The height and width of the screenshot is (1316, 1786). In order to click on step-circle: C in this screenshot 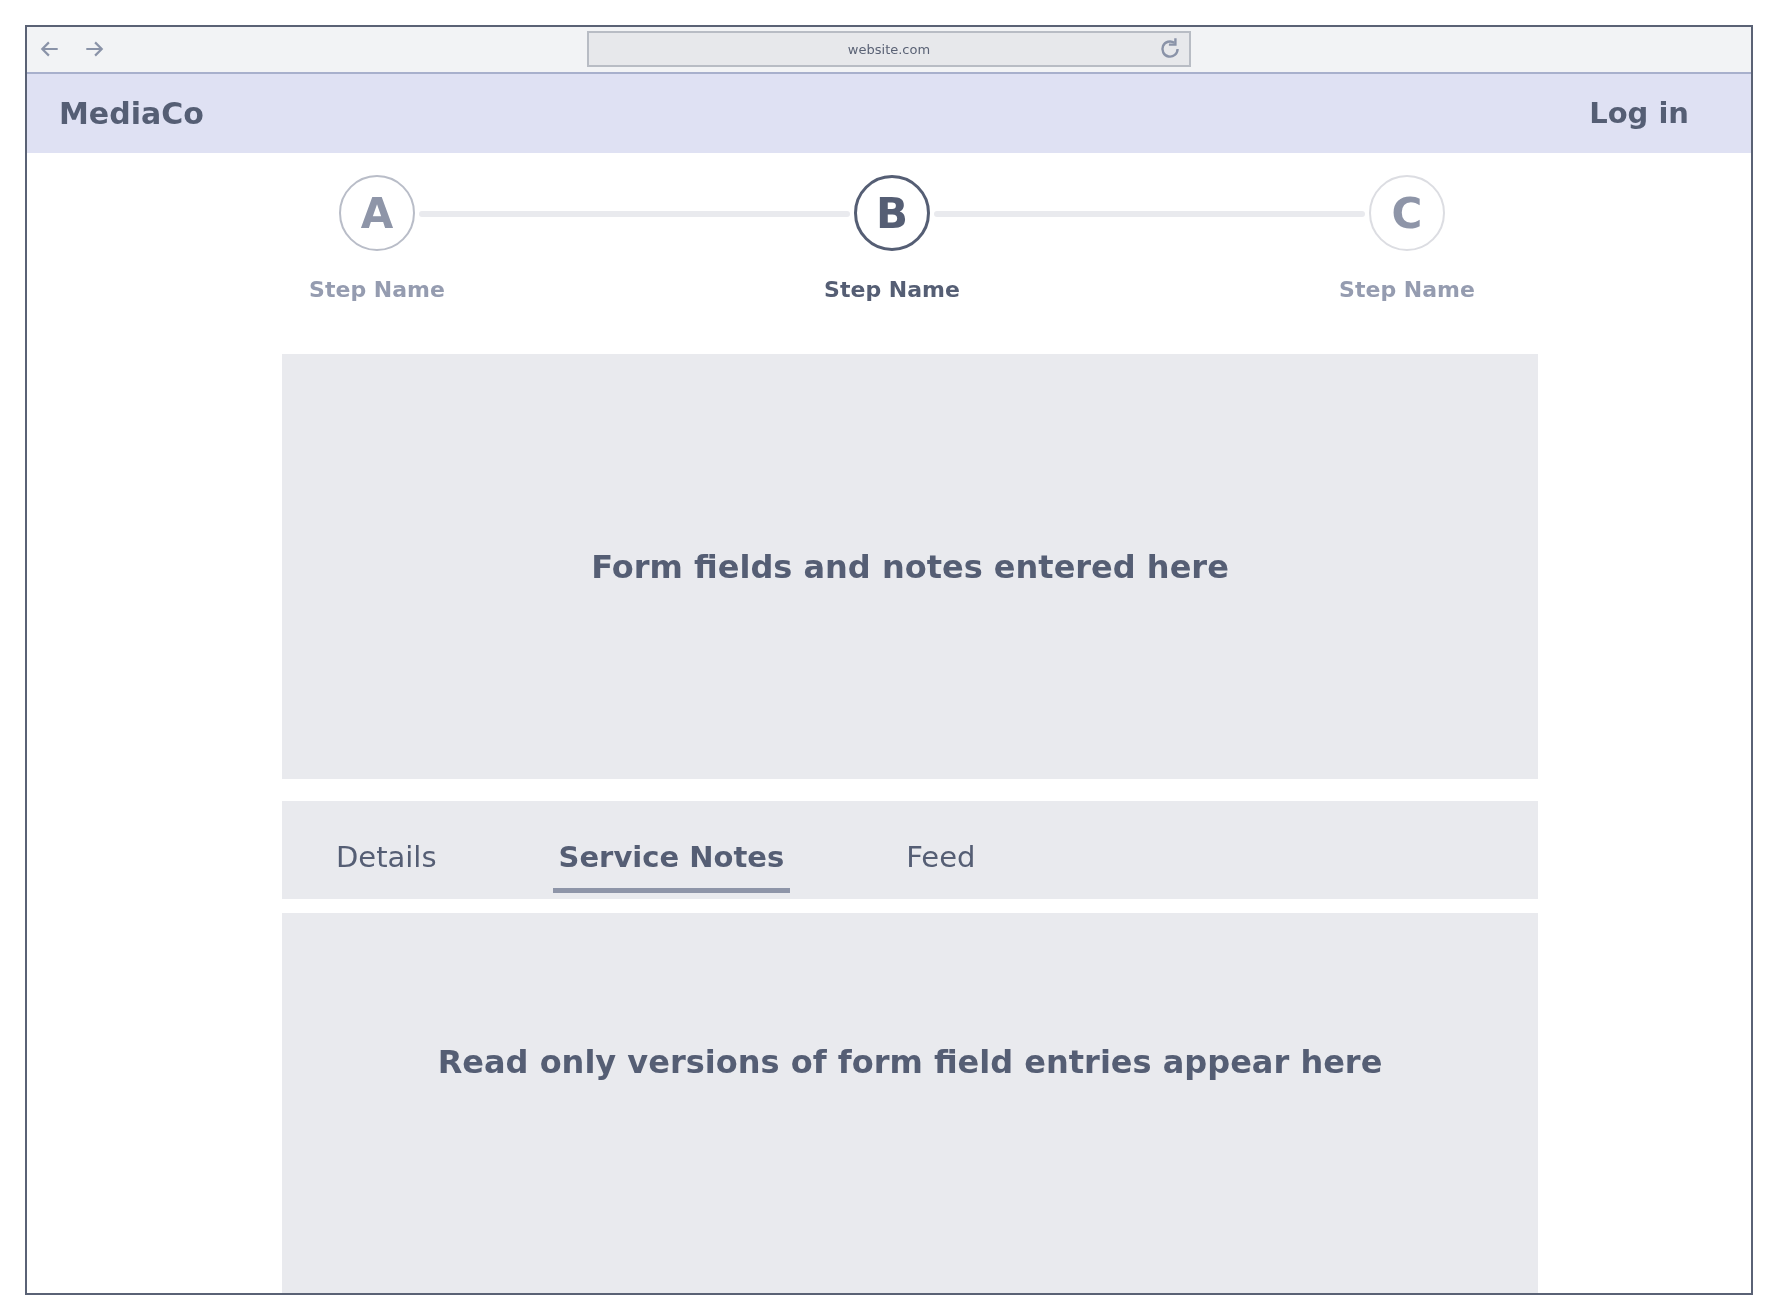, I will do `click(1407, 213)`.